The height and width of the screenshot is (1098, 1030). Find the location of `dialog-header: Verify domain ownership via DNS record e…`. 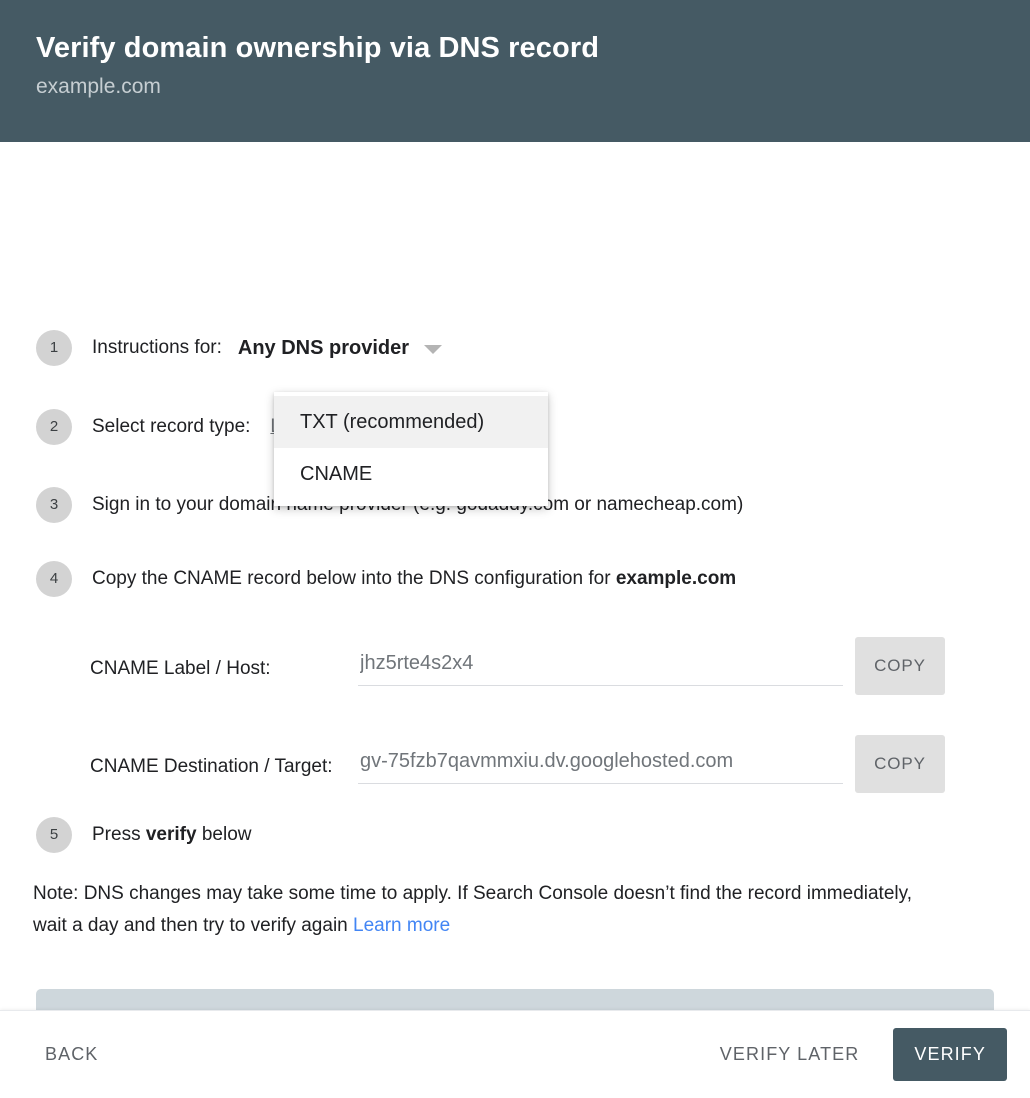

dialog-header: Verify domain ownership via DNS record e… is located at coordinates (515, 71).